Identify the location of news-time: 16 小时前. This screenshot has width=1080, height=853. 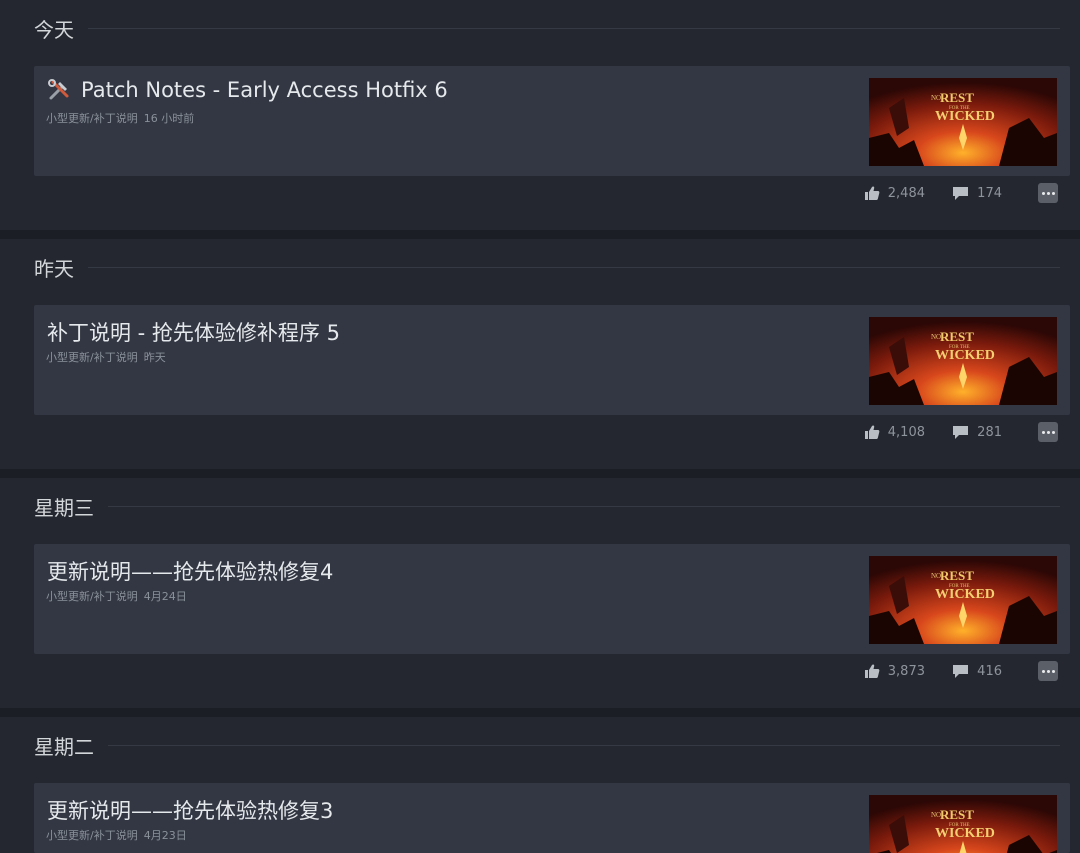
(169, 118).